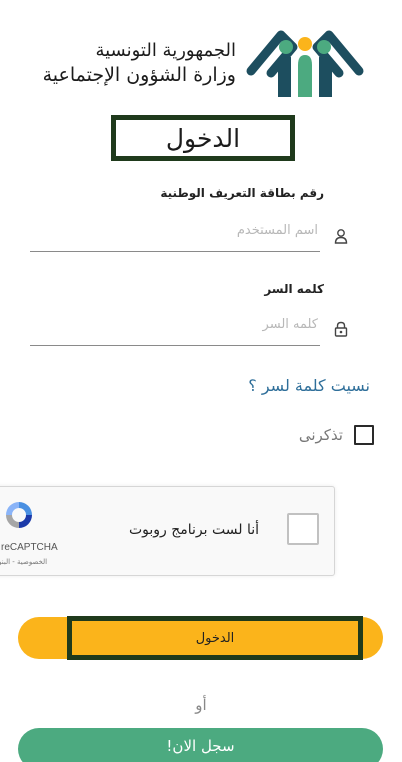 Image resolution: width=402 pixels, height=762 pixels. What do you see at coordinates (341, 329) in the screenshot?
I see `lock-icon` at bounding box center [341, 329].